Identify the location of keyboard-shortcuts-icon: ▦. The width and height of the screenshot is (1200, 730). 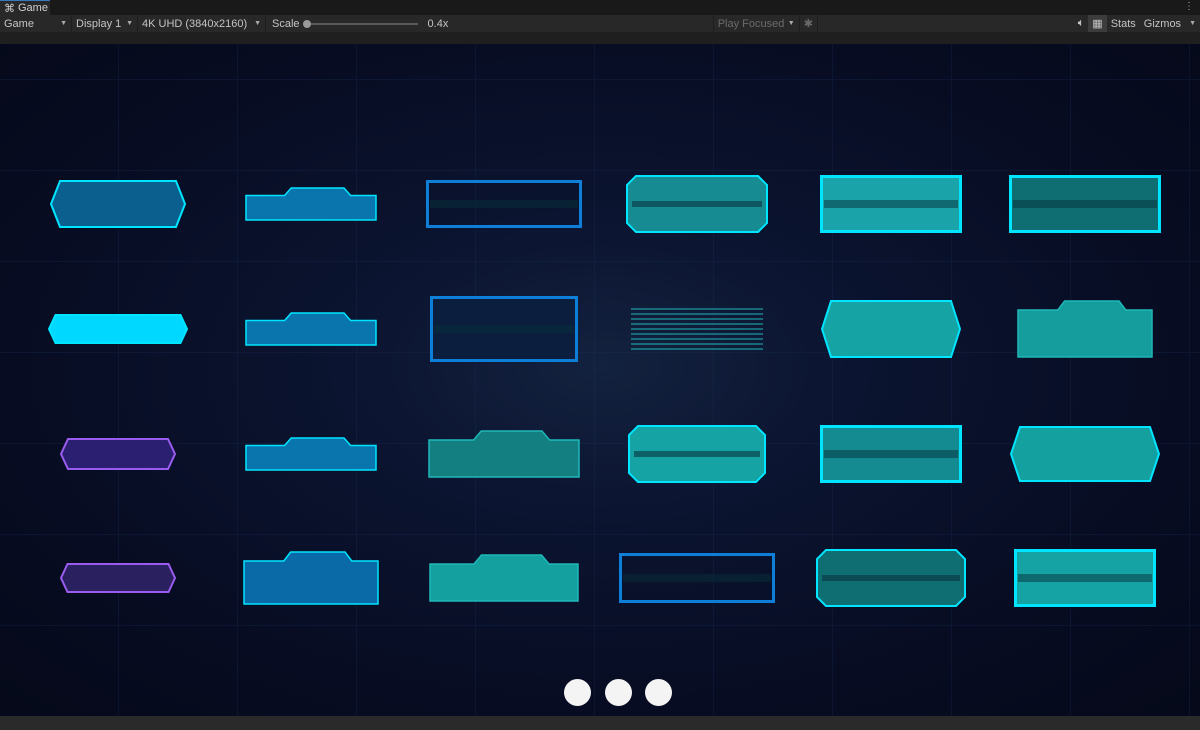
(1097, 23).